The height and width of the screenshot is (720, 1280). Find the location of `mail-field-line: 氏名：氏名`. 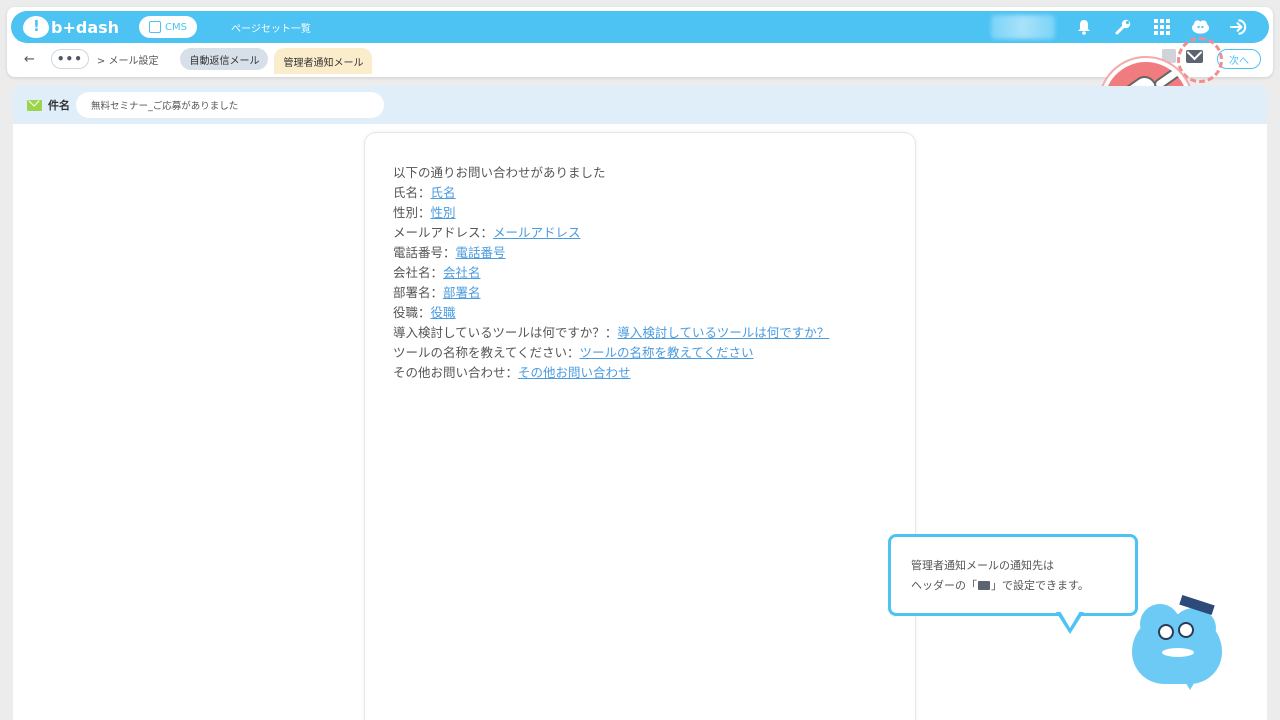

mail-field-line: 氏名：氏名 is located at coordinates (424, 192).